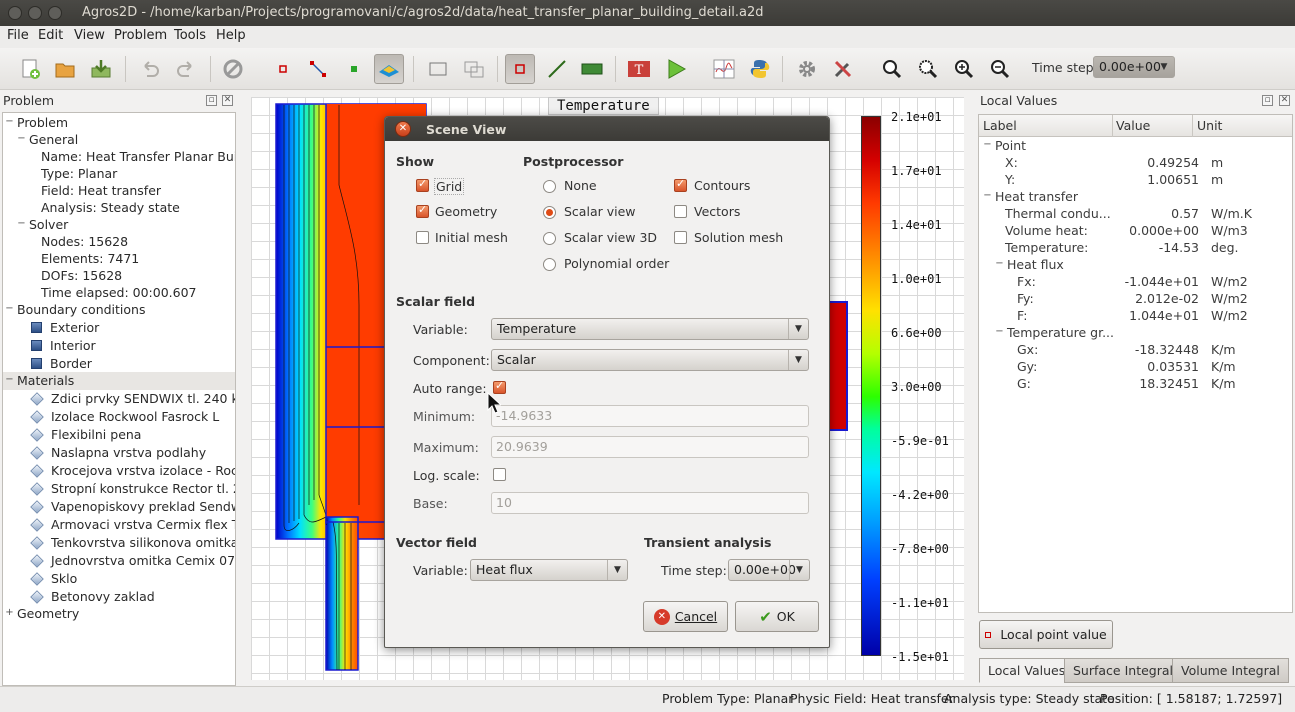  Describe the element at coordinates (1147, 213) in the screenshot. I see `table-row: Thermal condu... 0.57 W/m.K` at that location.